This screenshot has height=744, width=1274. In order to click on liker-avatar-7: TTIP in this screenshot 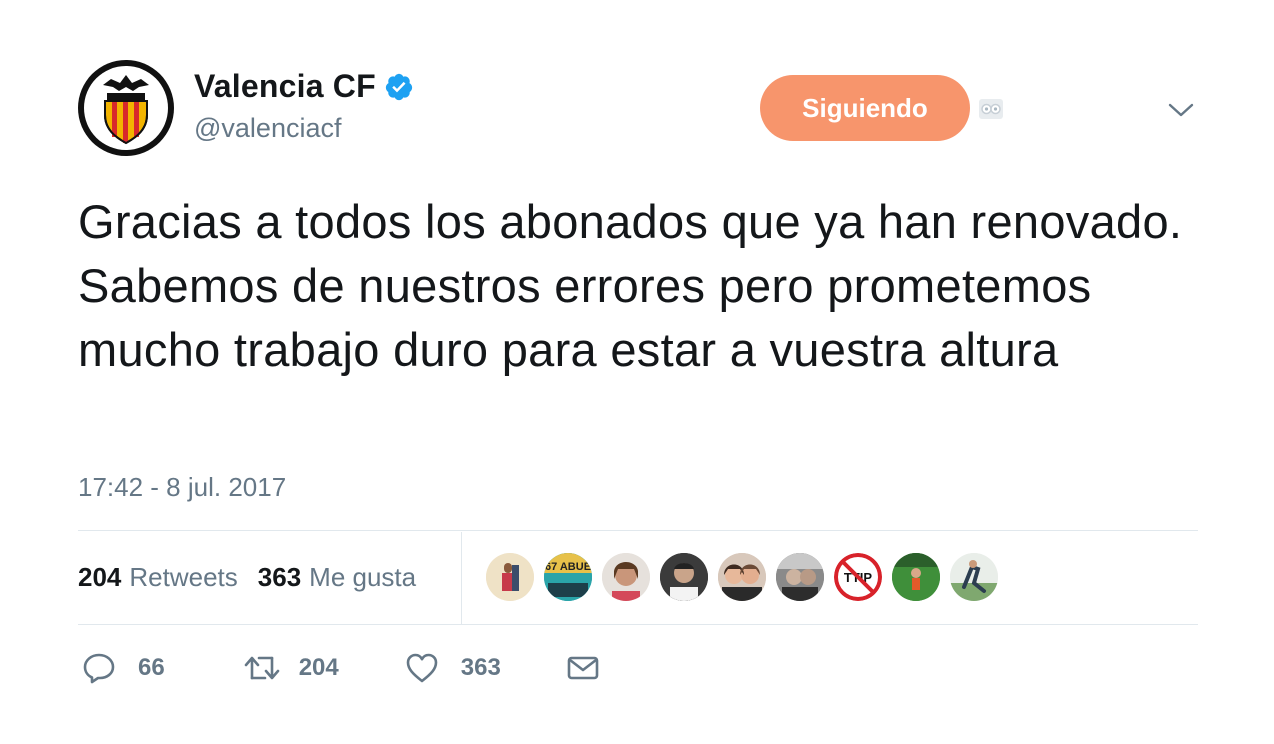, I will do `click(858, 577)`.